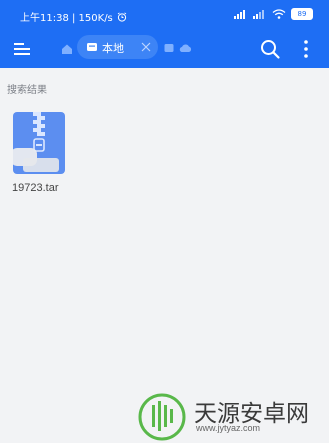 The width and height of the screenshot is (329, 443). Describe the element at coordinates (22, 49) in the screenshot. I see `menu-icon` at that location.